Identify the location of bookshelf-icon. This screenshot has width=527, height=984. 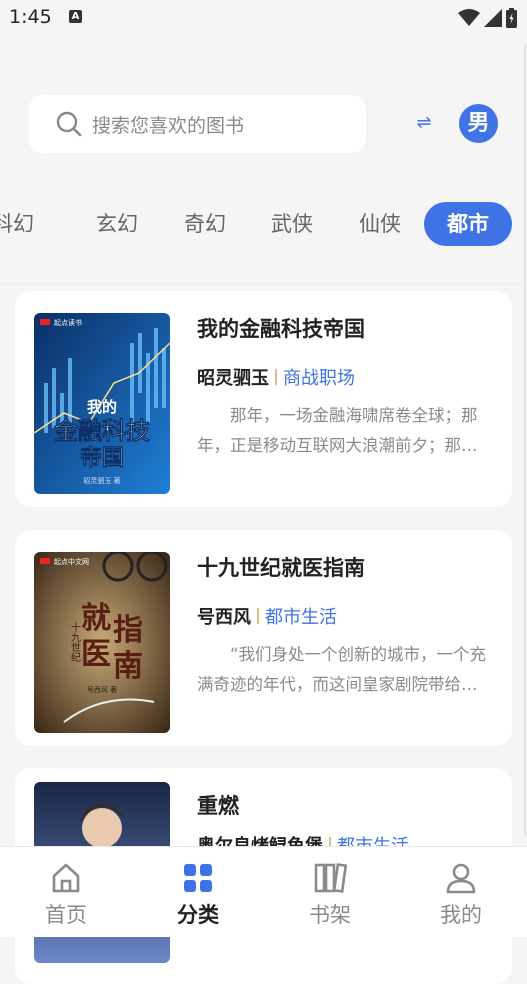
(330, 878).